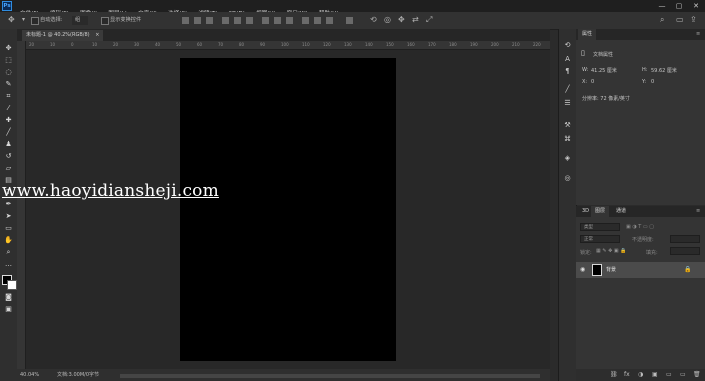 Image resolution: width=705 pixels, height=381 pixels. Describe the element at coordinates (453, 44) in the screenshot. I see `ruler-tick-label: 180` at that location.